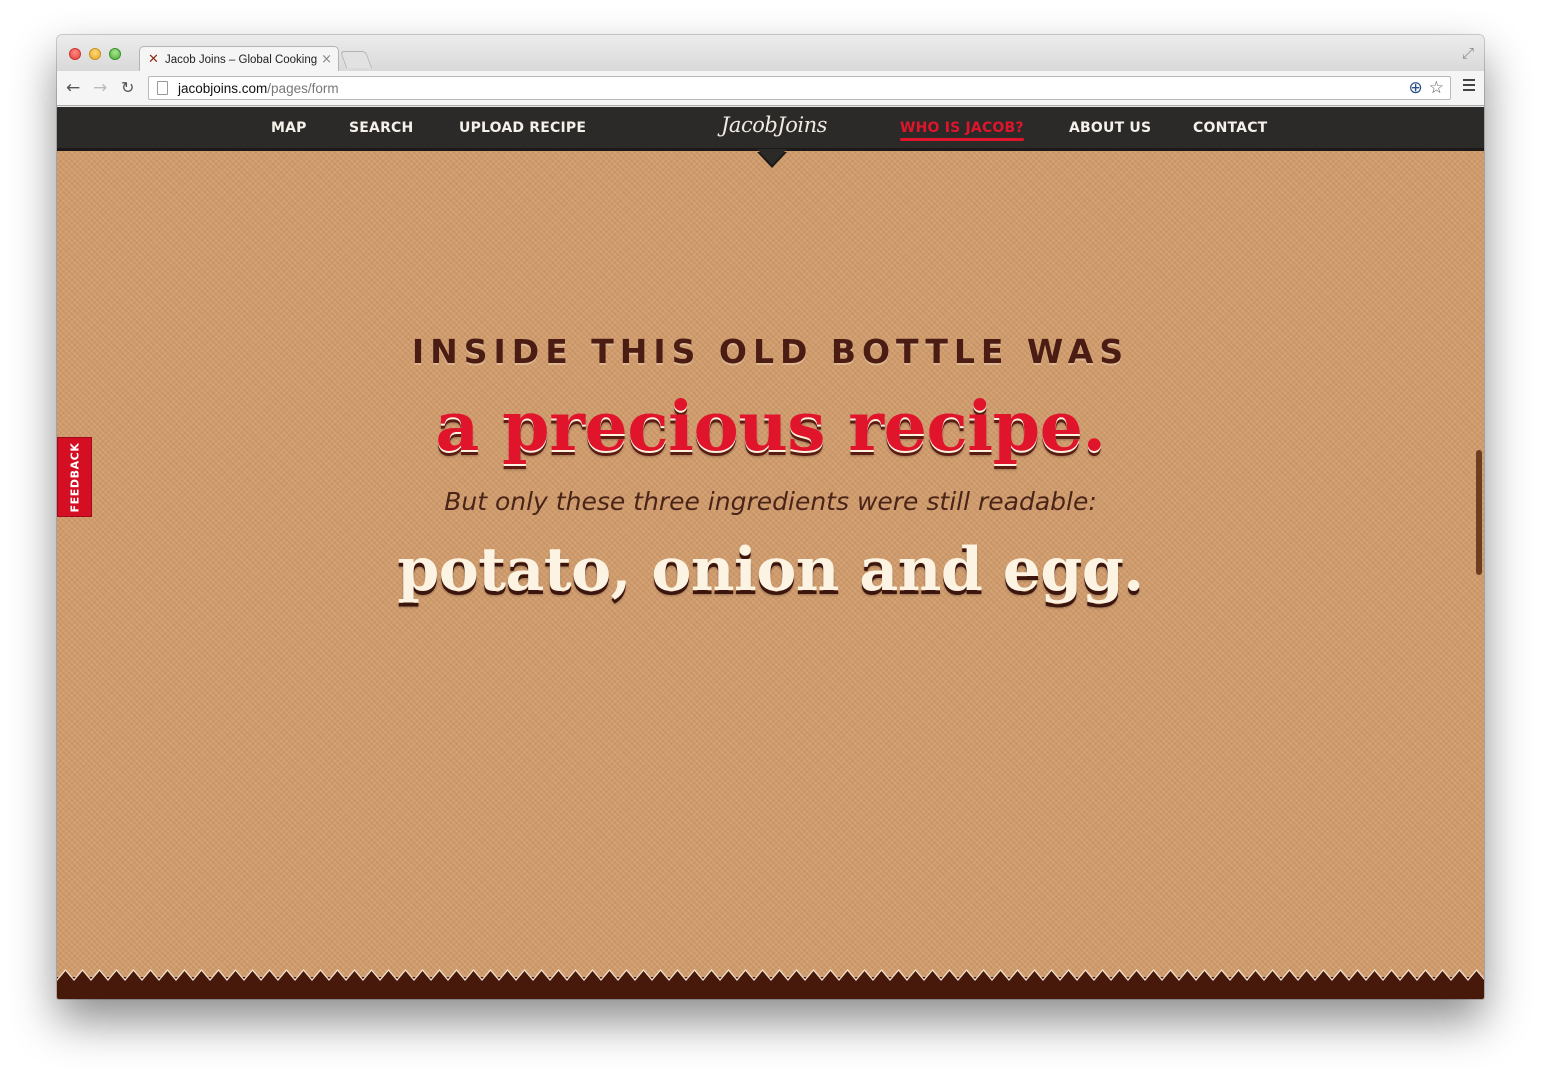  I want to click on omnibox-actions: ⊕ ☆, so click(1427, 88).